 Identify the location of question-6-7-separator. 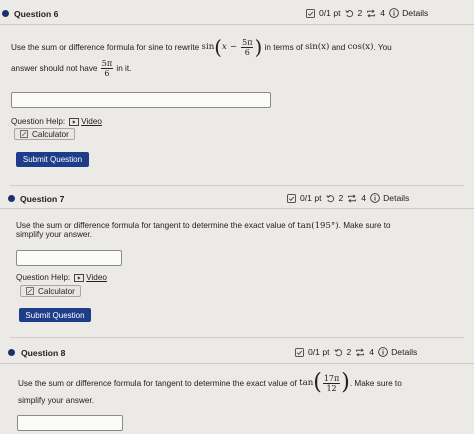
(237, 185).